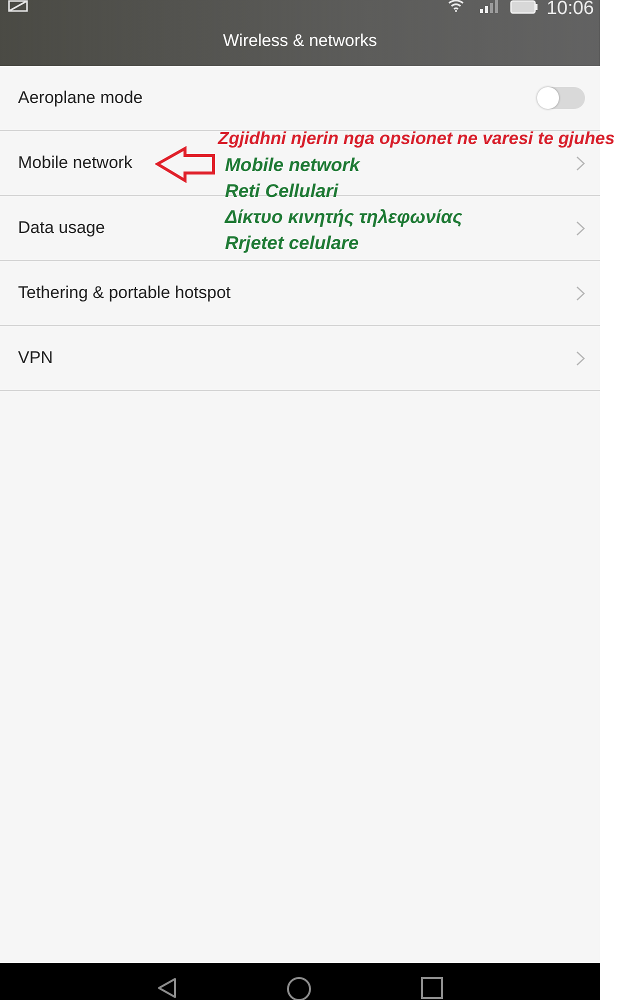 The height and width of the screenshot is (1000, 643). I want to click on annotation-note: Zgjidhni njerin nga opsionet ne varesi te gjuhes, so click(416, 138).